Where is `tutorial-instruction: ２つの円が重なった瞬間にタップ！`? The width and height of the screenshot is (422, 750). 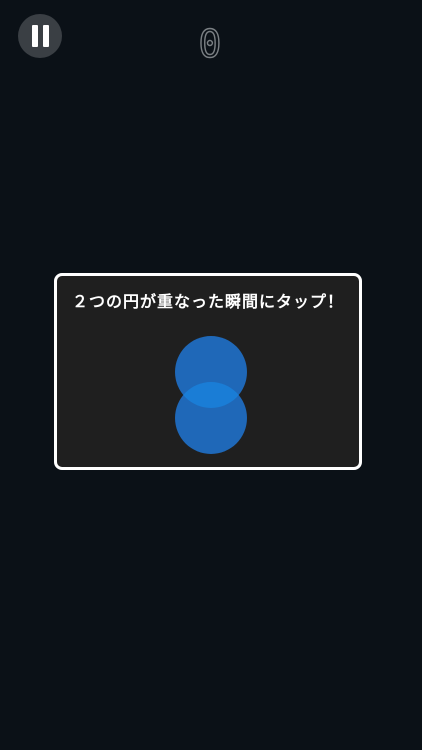 tutorial-instruction: ２つの円が重なった瞬間にタップ！ is located at coordinates (207, 301).